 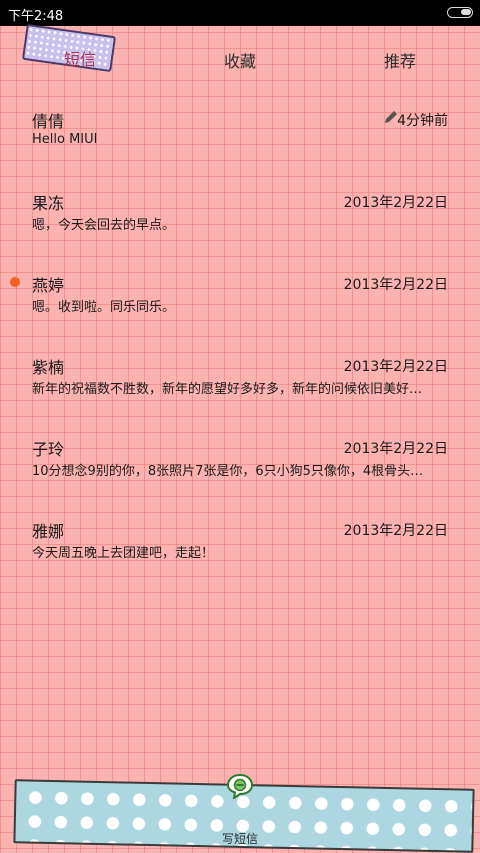 I want to click on contact-name: 燕婷, so click(x=48, y=285).